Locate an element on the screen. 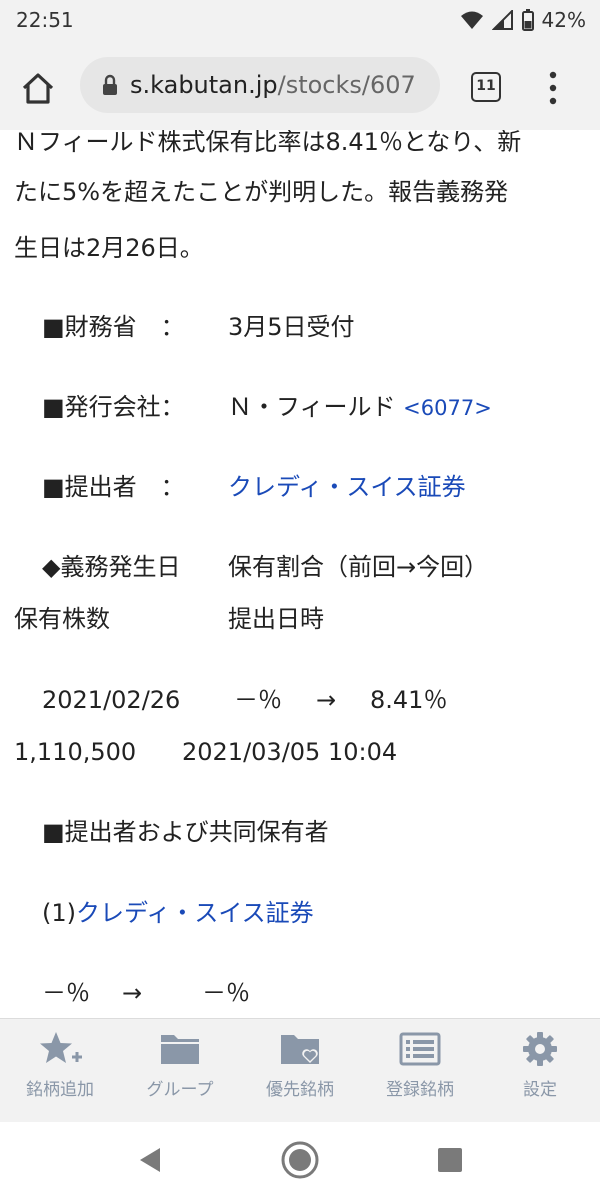 The height and width of the screenshot is (1200, 600). row-curr-ratio: 8.41％ is located at coordinates (409, 700).